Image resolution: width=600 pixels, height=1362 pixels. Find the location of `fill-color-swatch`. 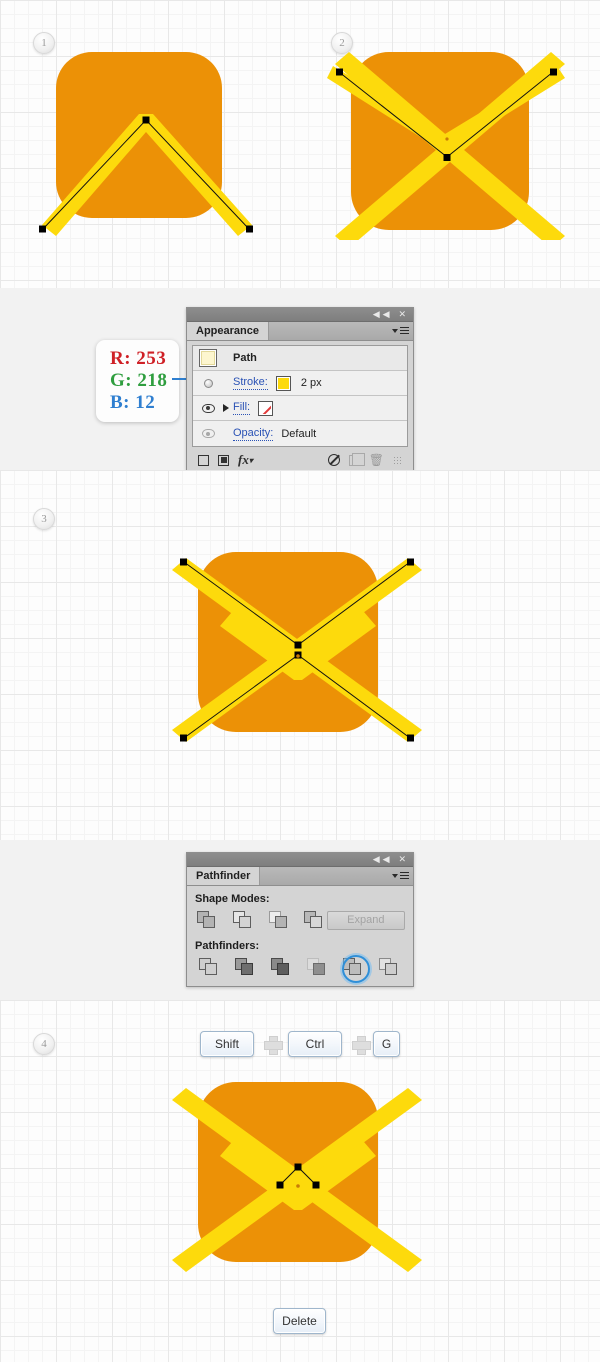

fill-color-swatch is located at coordinates (266, 408).